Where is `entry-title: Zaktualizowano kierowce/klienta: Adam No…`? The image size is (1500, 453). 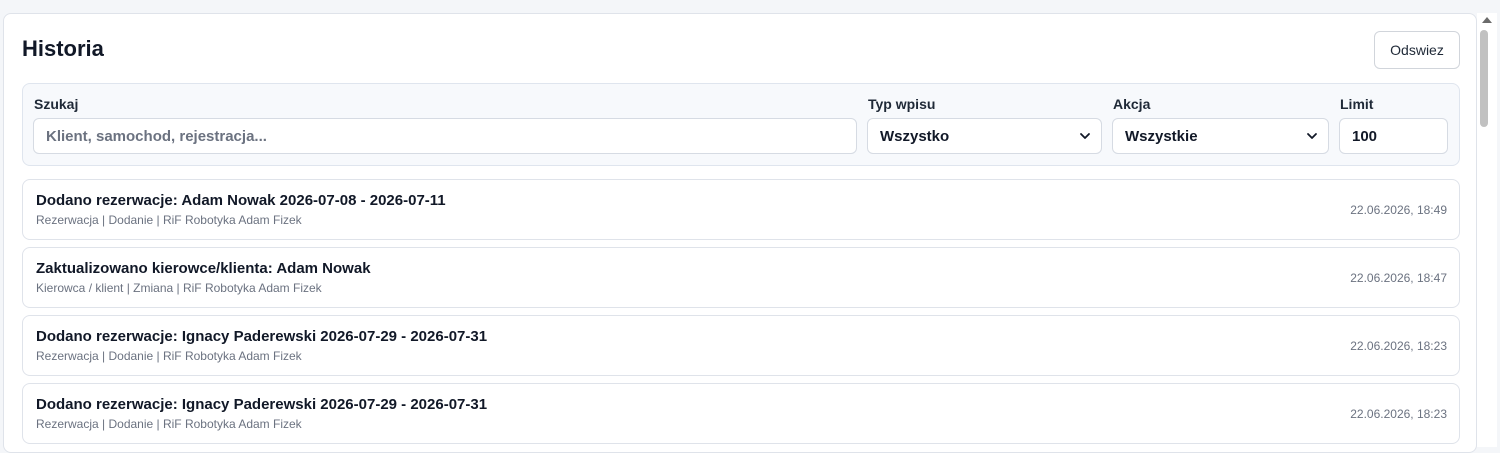 entry-title: Zaktualizowano kierowce/klienta: Adam No… is located at coordinates (203, 268).